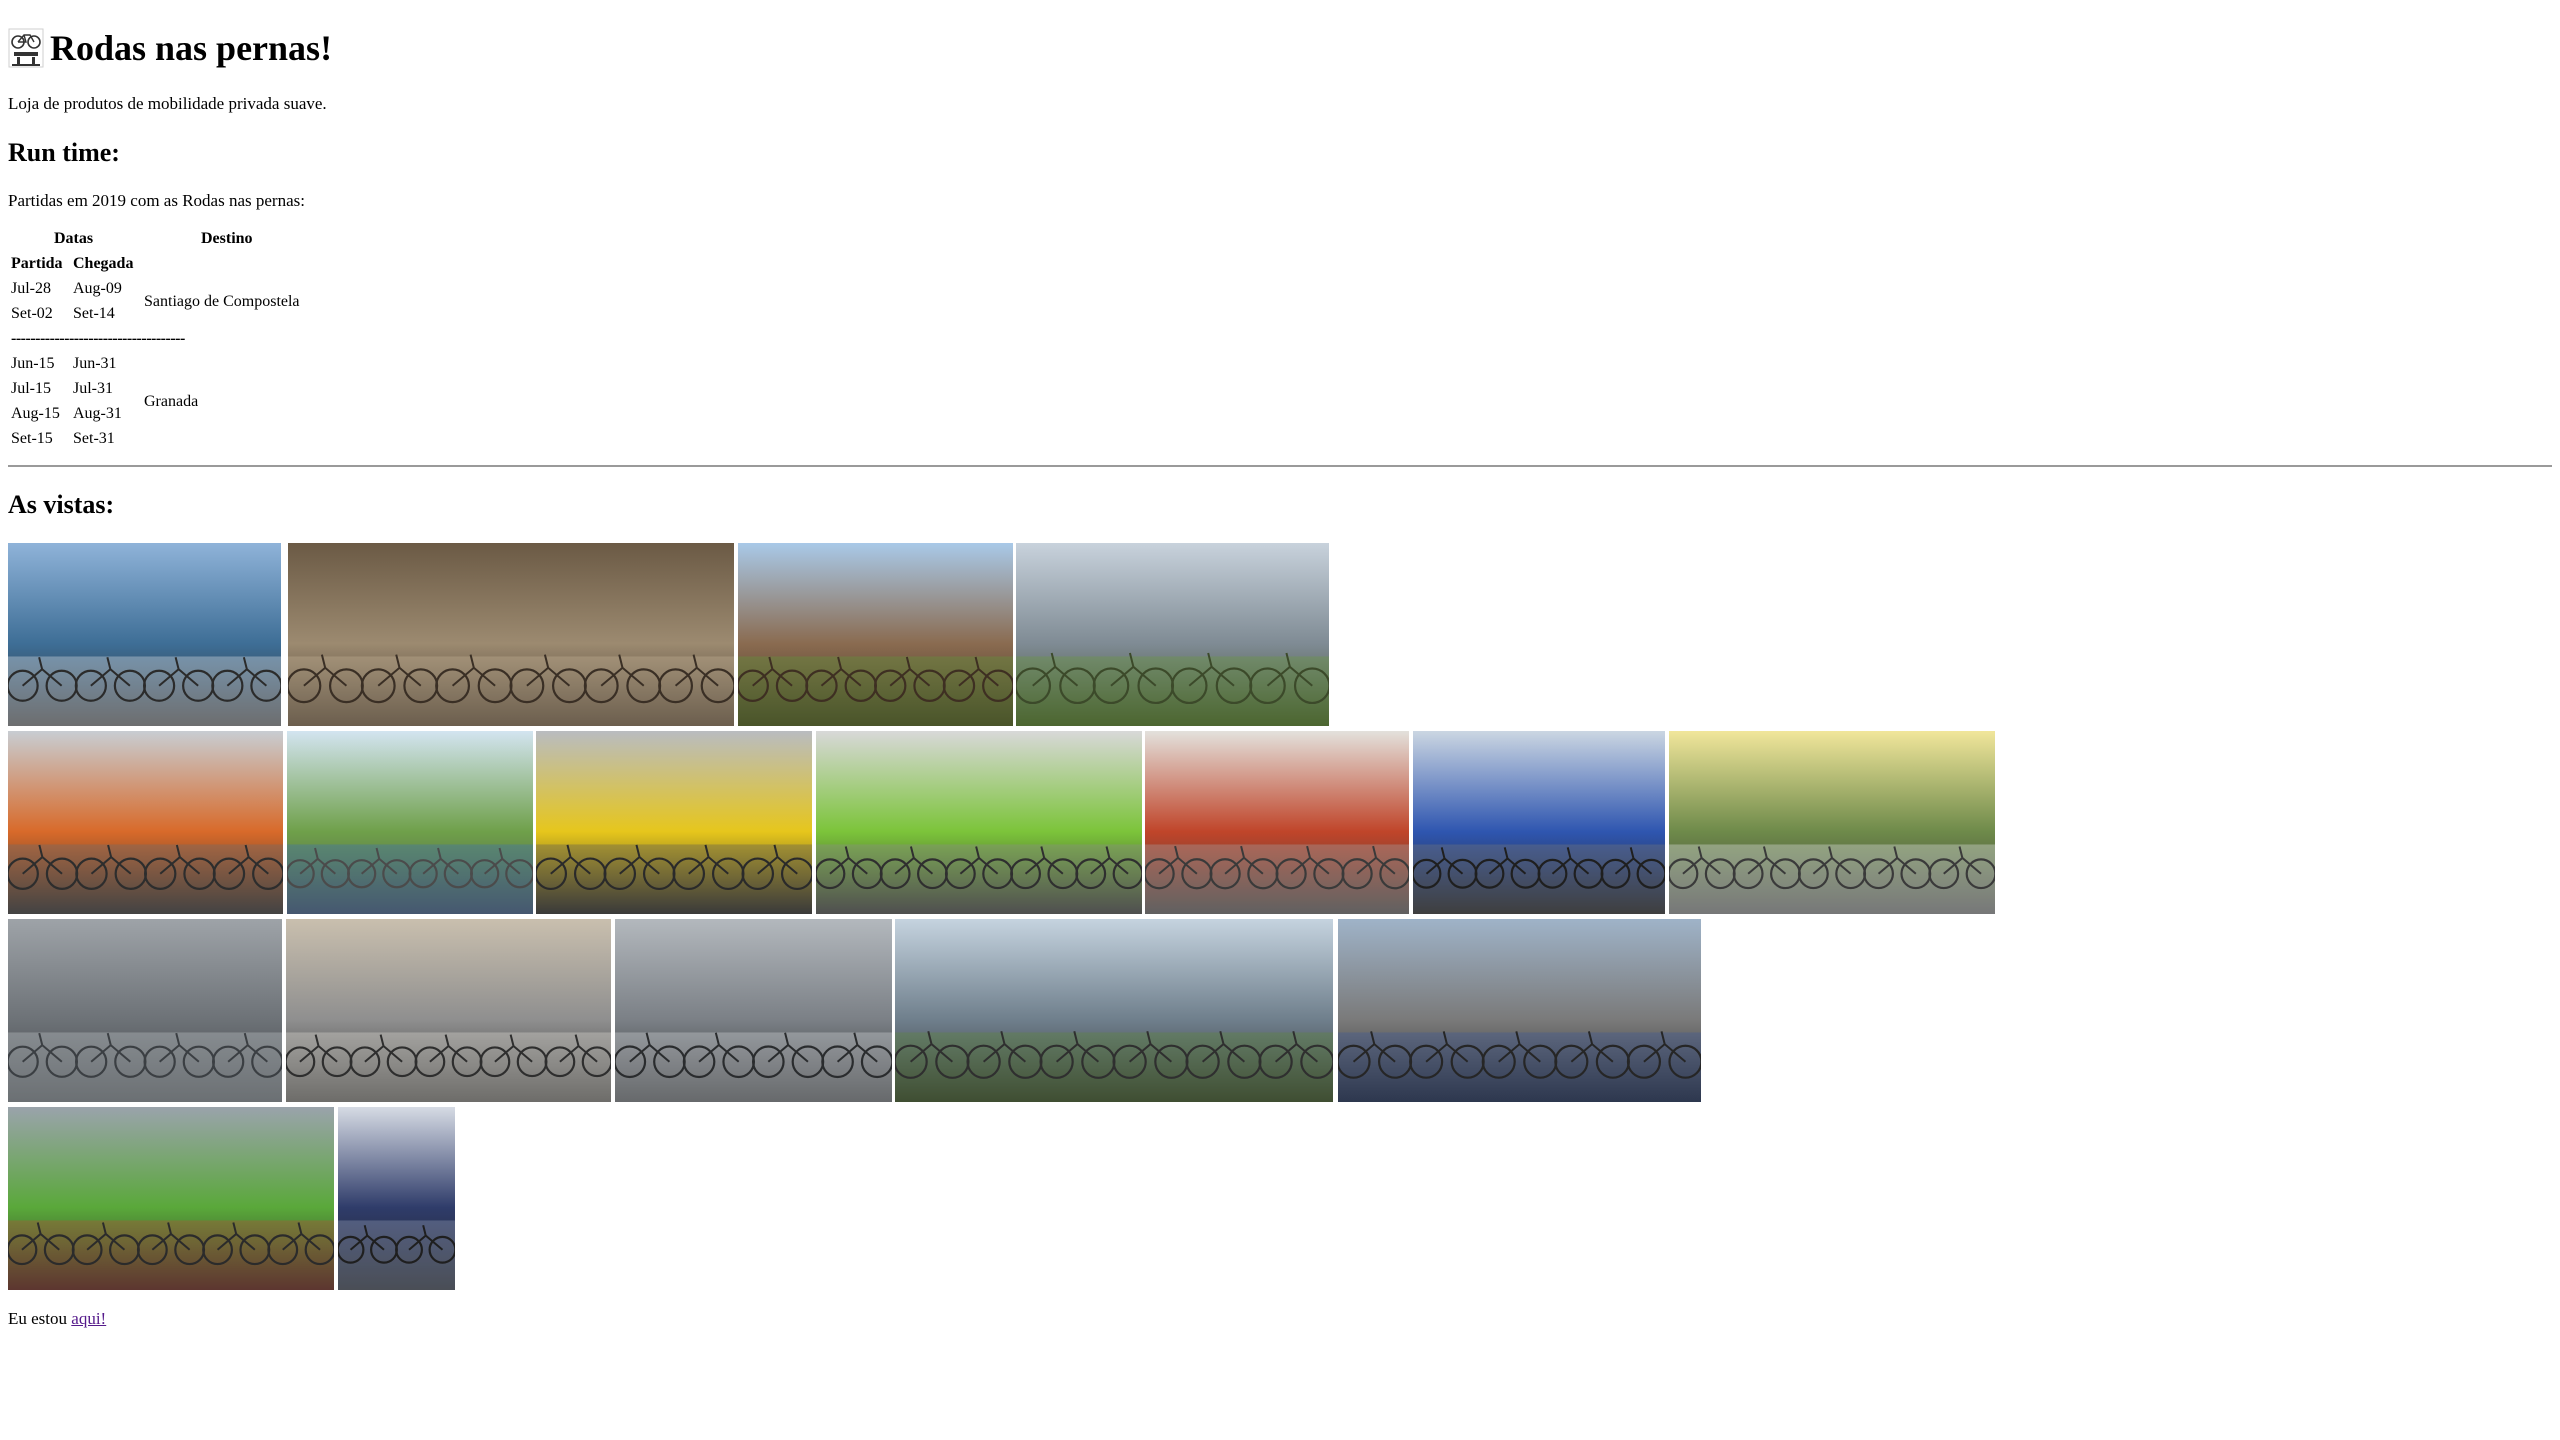 Image resolution: width=2560 pixels, height=1440 pixels. Describe the element at coordinates (40, 1318) in the screenshot. I see `footer-text: Eu estou` at that location.